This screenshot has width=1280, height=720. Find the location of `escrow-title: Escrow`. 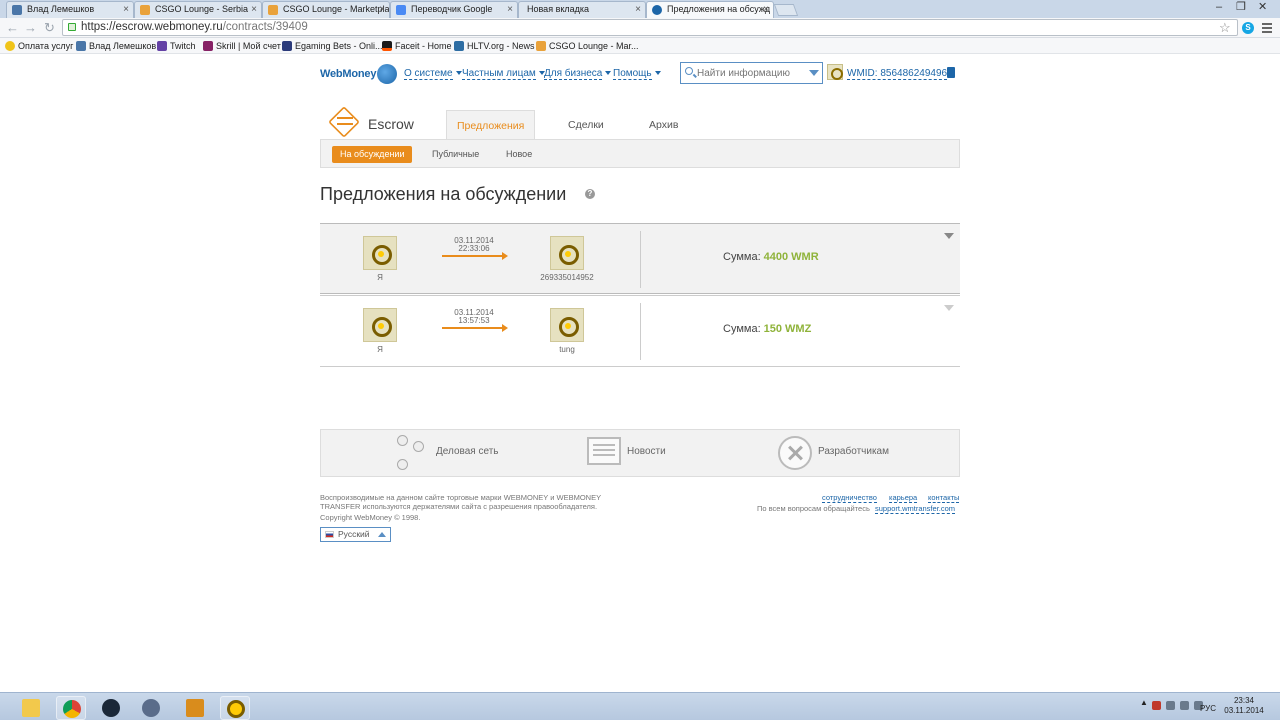

escrow-title: Escrow is located at coordinates (391, 124).